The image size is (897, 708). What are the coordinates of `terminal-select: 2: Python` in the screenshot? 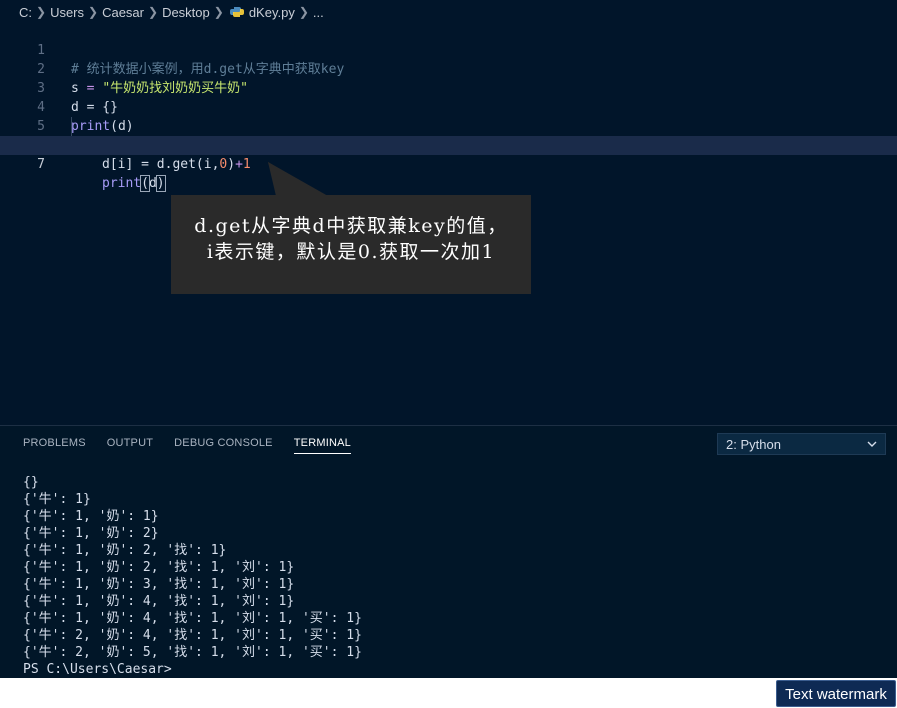 It's located at (801, 444).